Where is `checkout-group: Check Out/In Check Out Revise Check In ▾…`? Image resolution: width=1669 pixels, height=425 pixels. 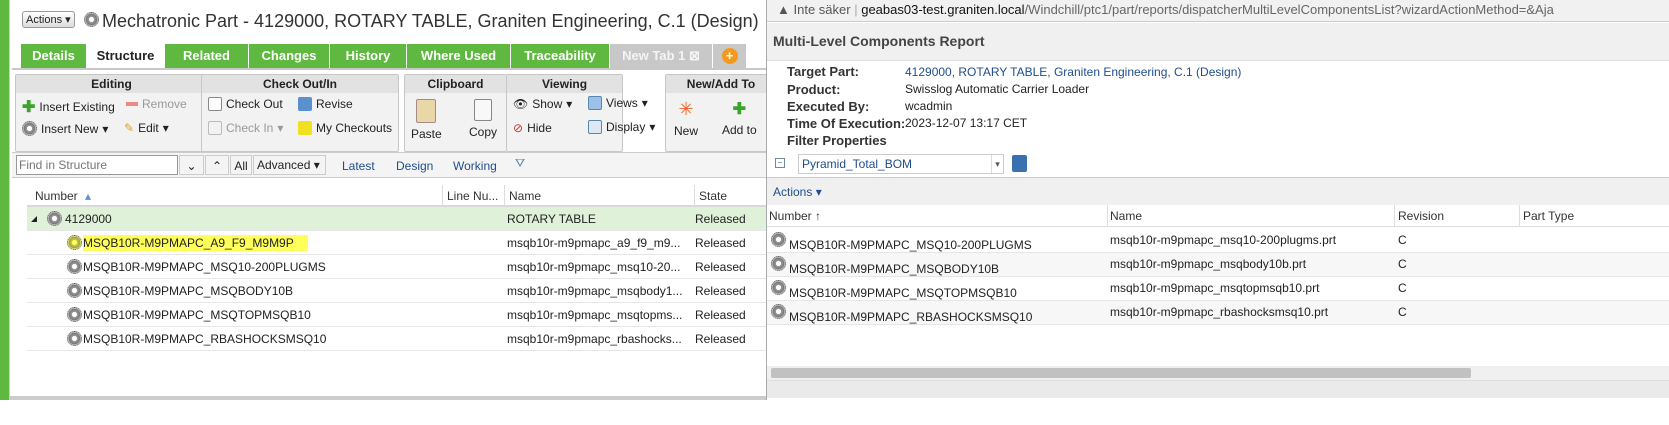 checkout-group: Check Out/In Check Out Revise Check In ▾… is located at coordinates (300, 113).